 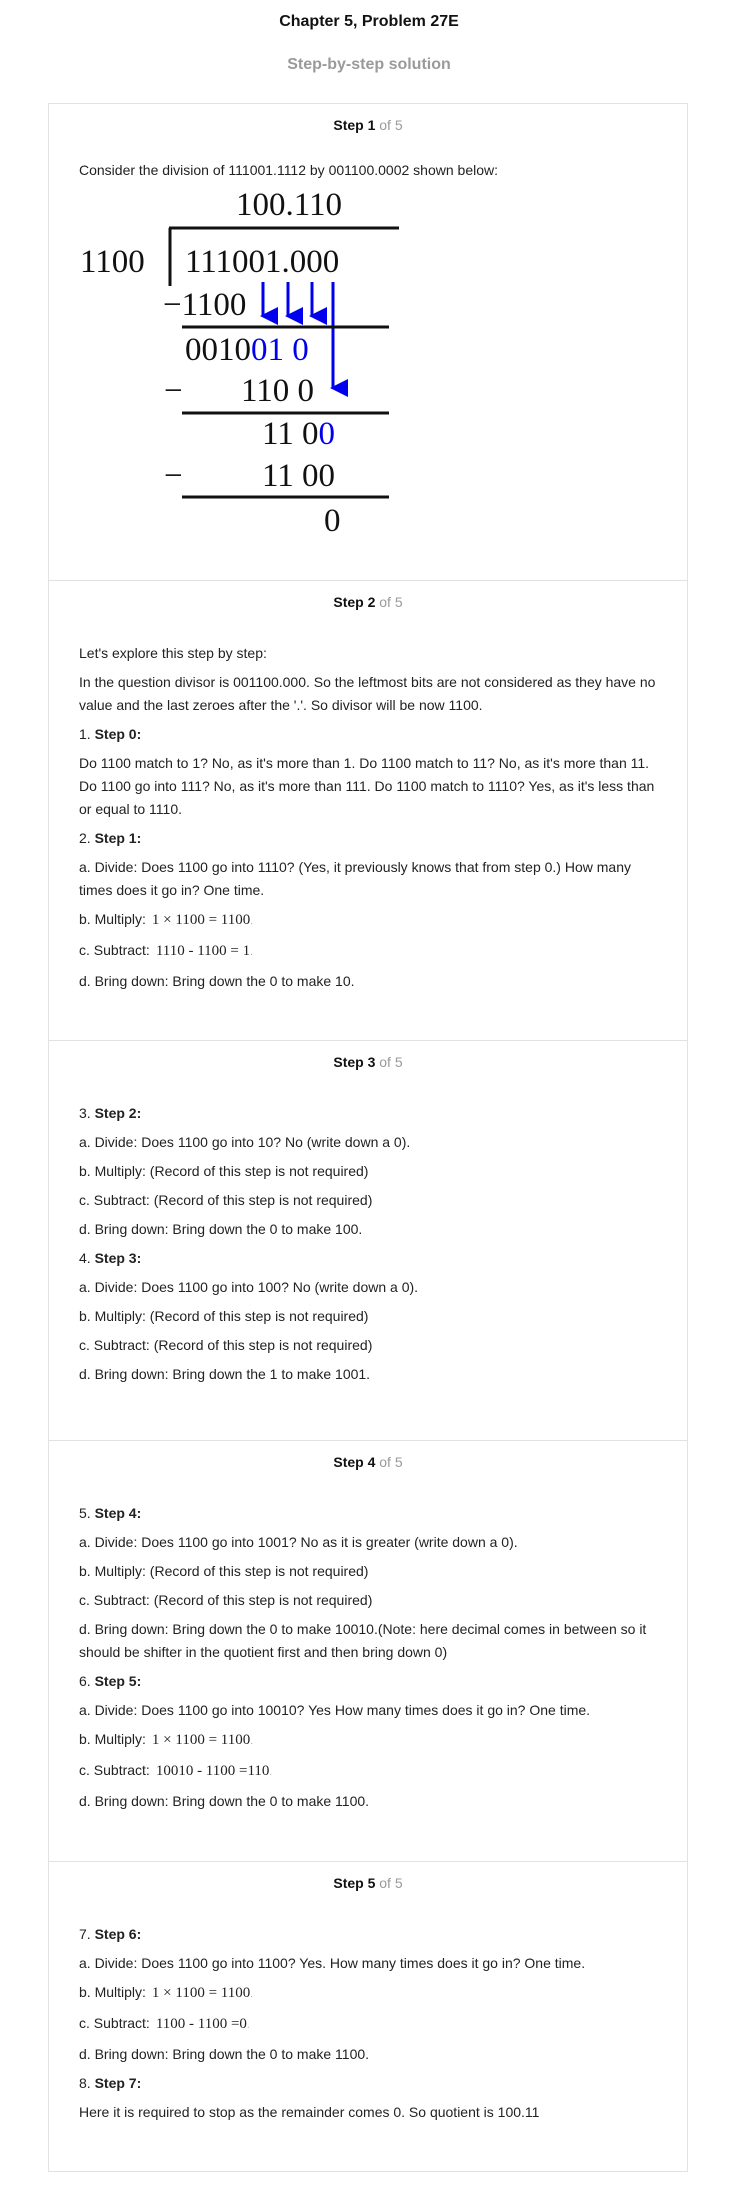 I want to click on substep-heading: 3. Step 2:, so click(x=368, y=1113).